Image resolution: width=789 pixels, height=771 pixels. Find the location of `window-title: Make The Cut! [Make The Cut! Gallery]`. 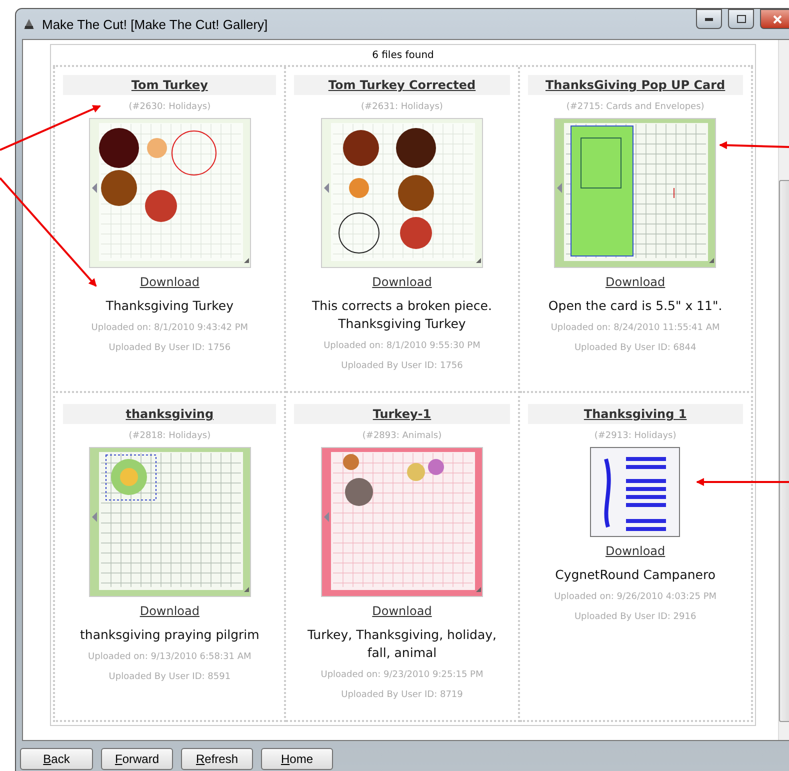

window-title: Make The Cut! [Make The Cut! Gallery] is located at coordinates (155, 24).